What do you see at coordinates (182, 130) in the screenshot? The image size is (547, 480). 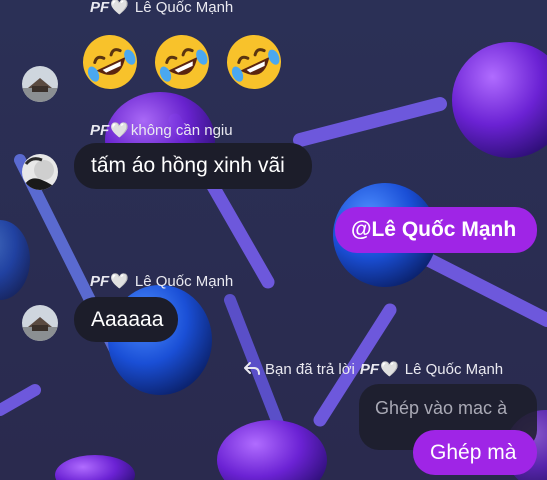 I see `sender-name: không cần ngiu` at bounding box center [182, 130].